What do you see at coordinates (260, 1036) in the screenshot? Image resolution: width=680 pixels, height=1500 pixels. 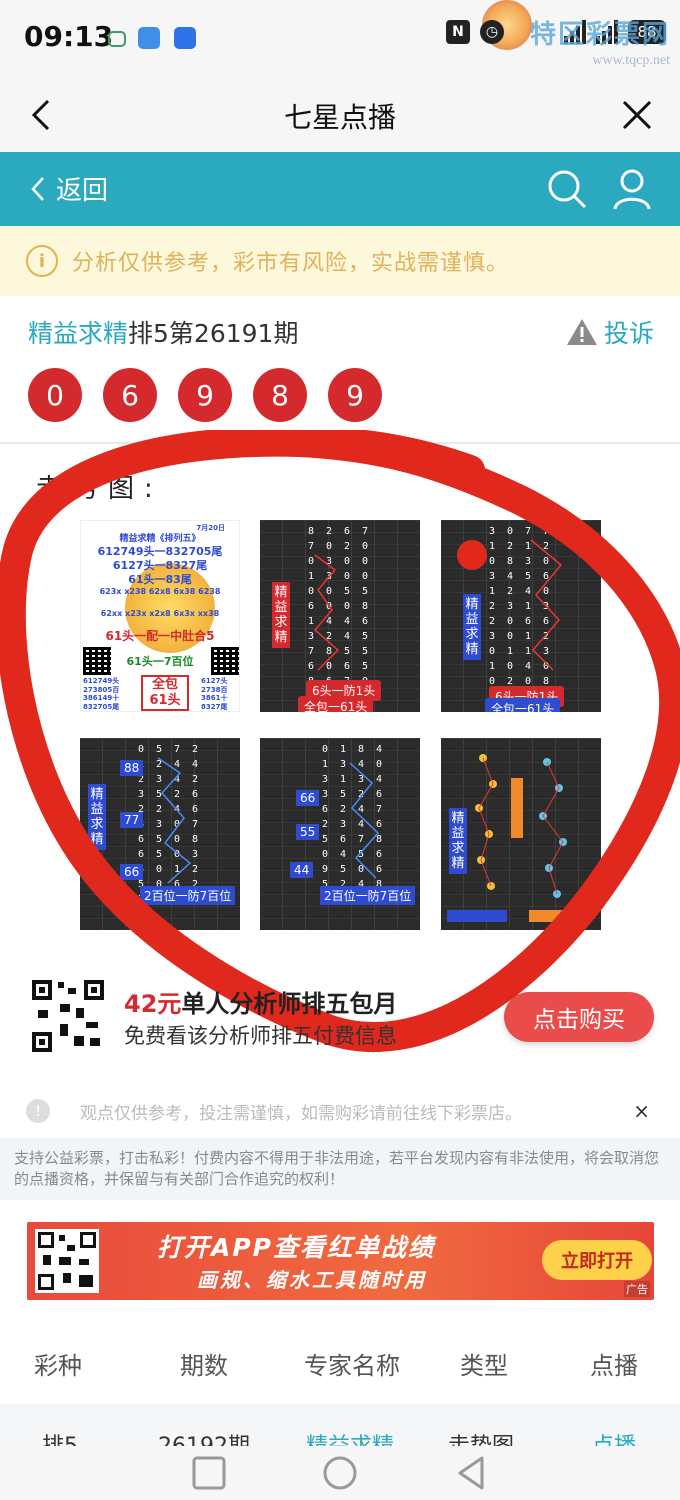 I see `promo-subtitle: 免费看该分析师排五付费信息` at bounding box center [260, 1036].